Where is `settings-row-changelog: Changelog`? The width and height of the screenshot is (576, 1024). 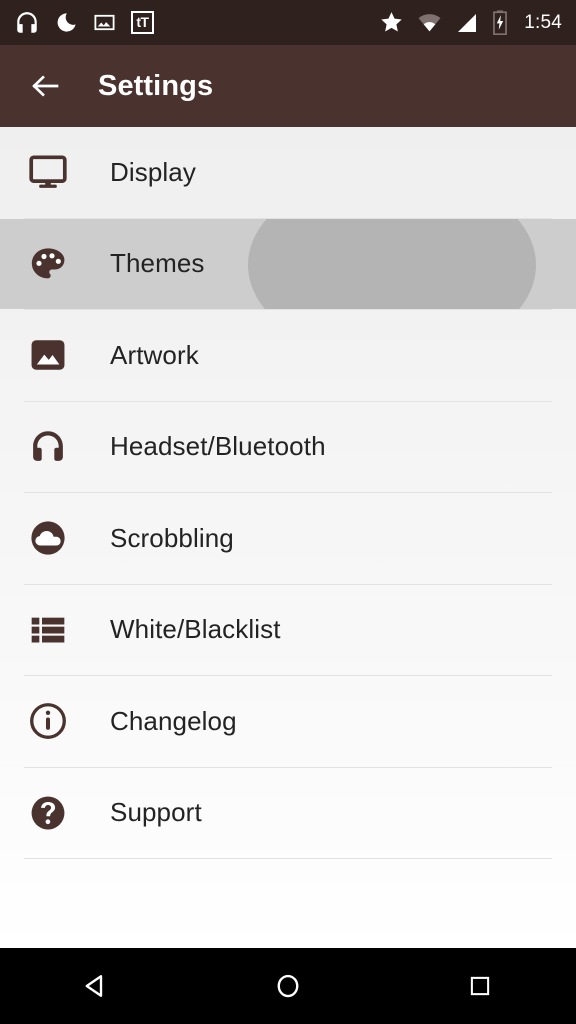 settings-row-changelog: Changelog is located at coordinates (288, 721).